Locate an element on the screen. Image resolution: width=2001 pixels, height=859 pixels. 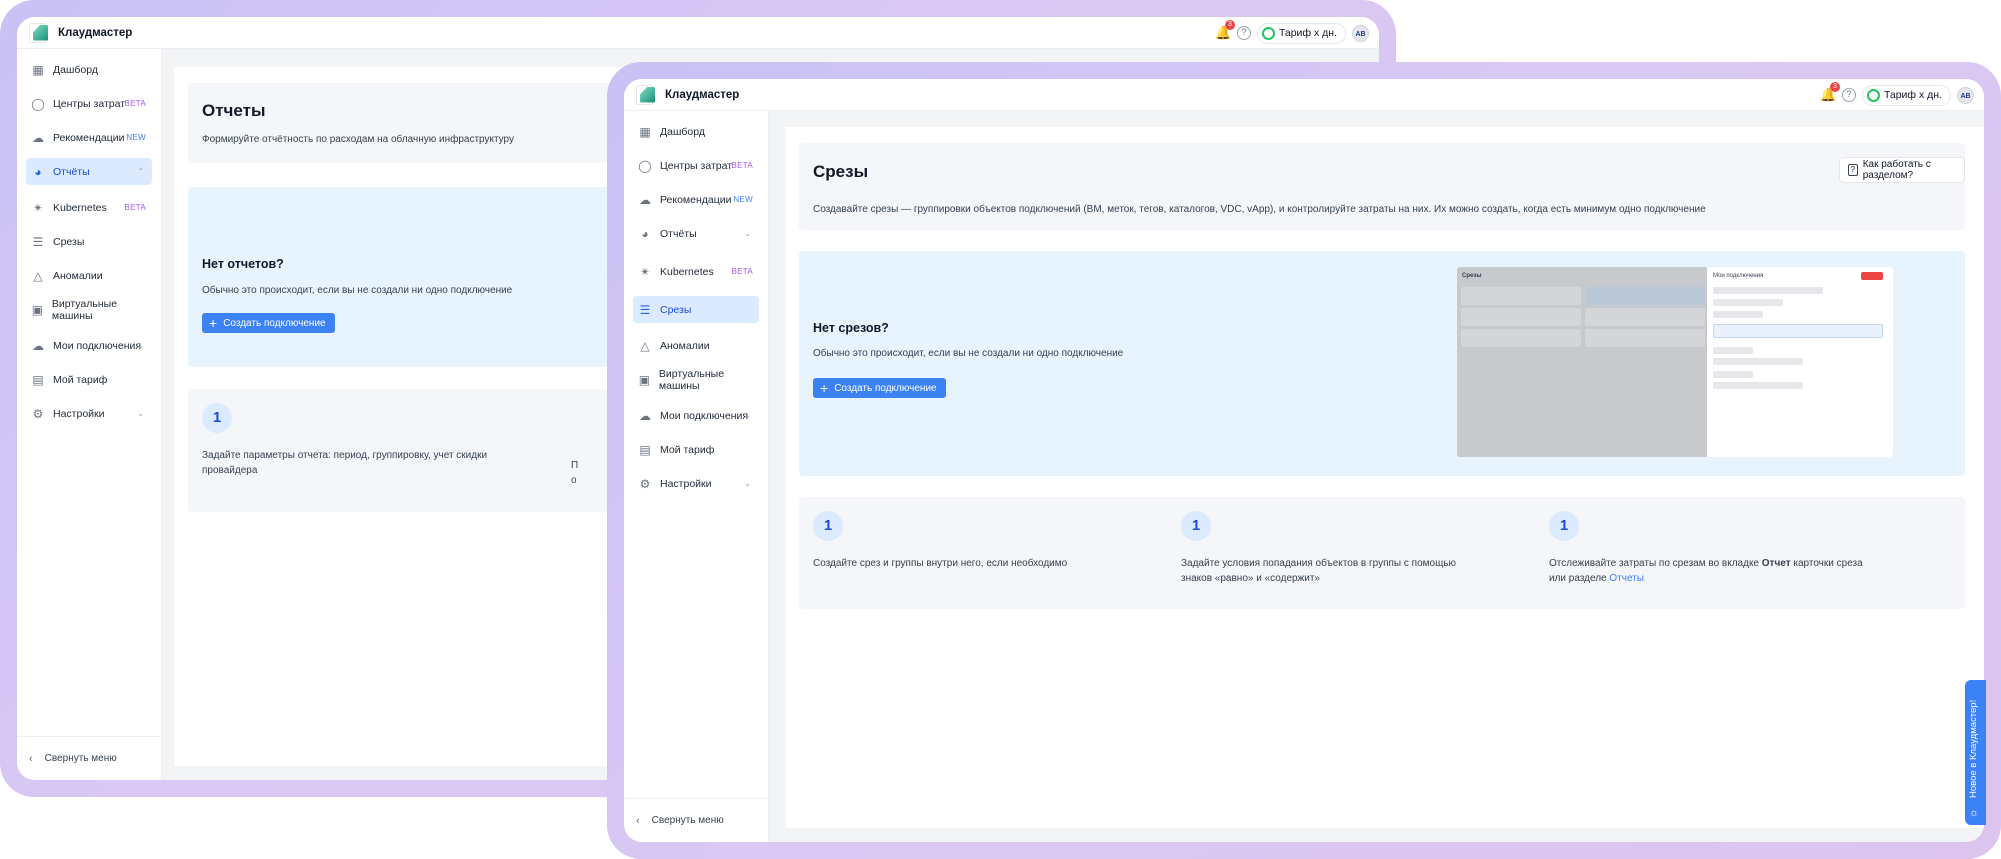
chevron-left-icon: ‹ is located at coordinates (31, 758).